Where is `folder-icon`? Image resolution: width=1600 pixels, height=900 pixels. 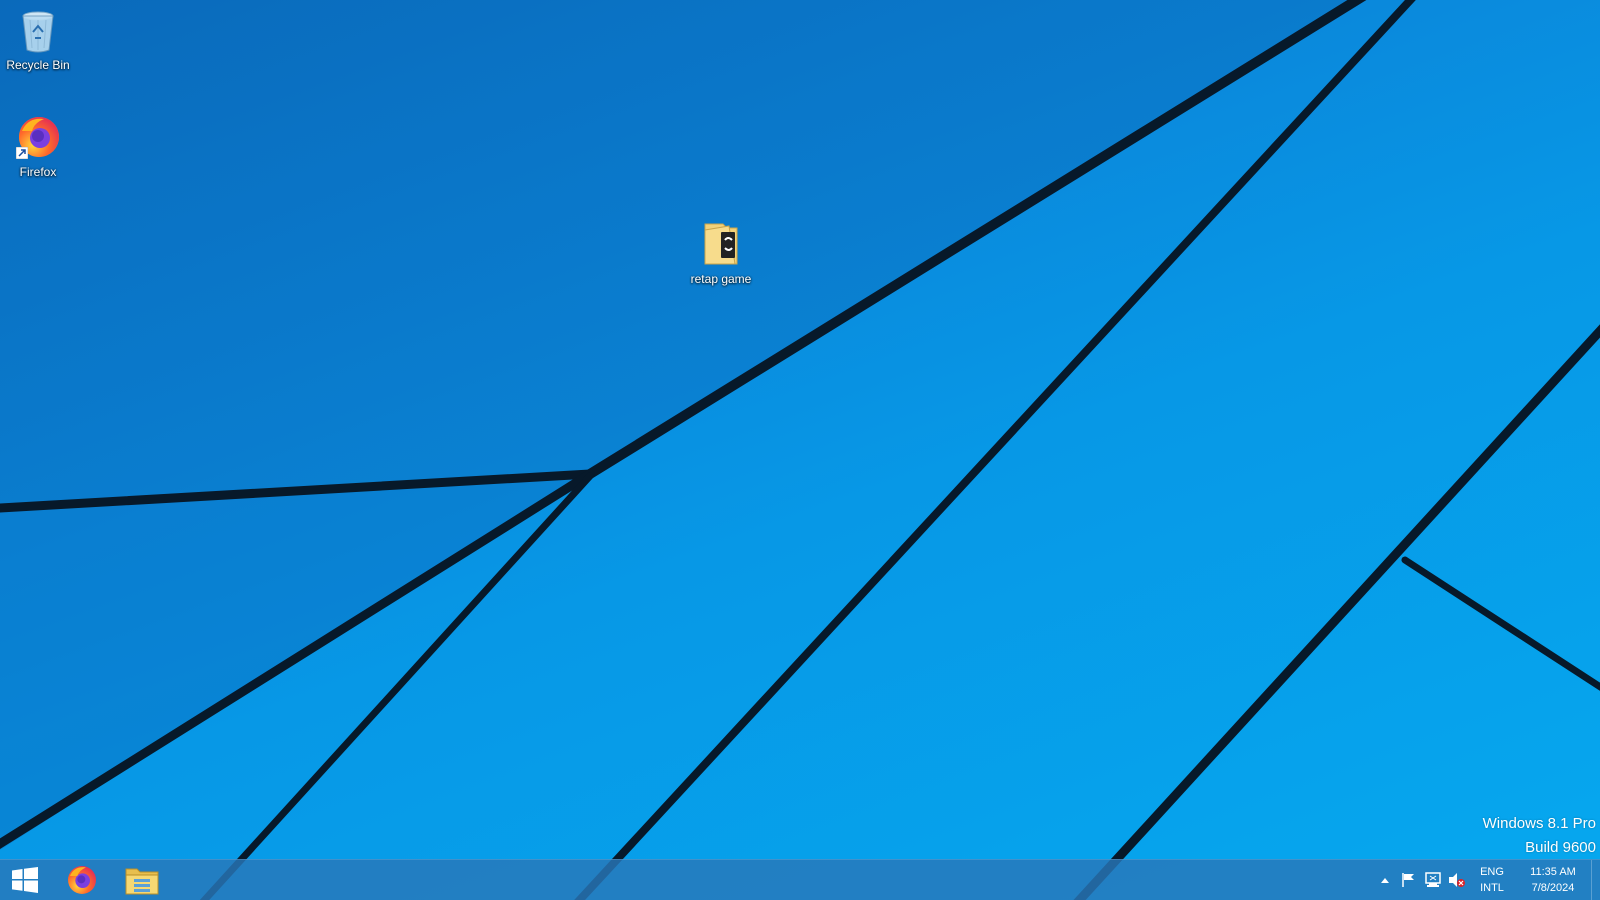 folder-icon is located at coordinates (721, 244).